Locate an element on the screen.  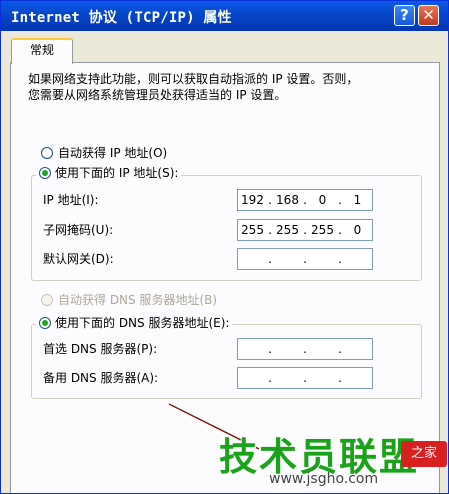
watermark-badge: 之家 is located at coordinates (424, 454).